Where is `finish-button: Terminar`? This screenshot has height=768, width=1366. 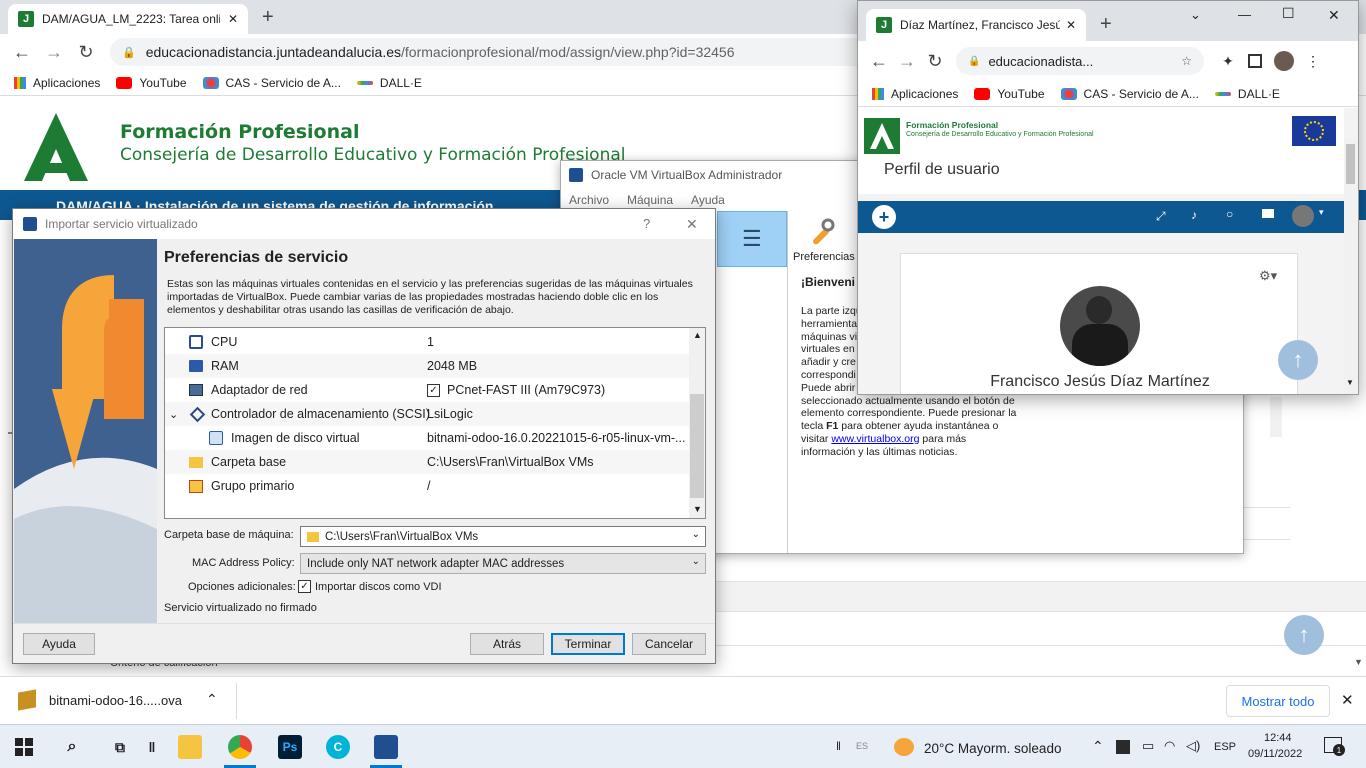
finish-button: Terminar is located at coordinates (588, 644).